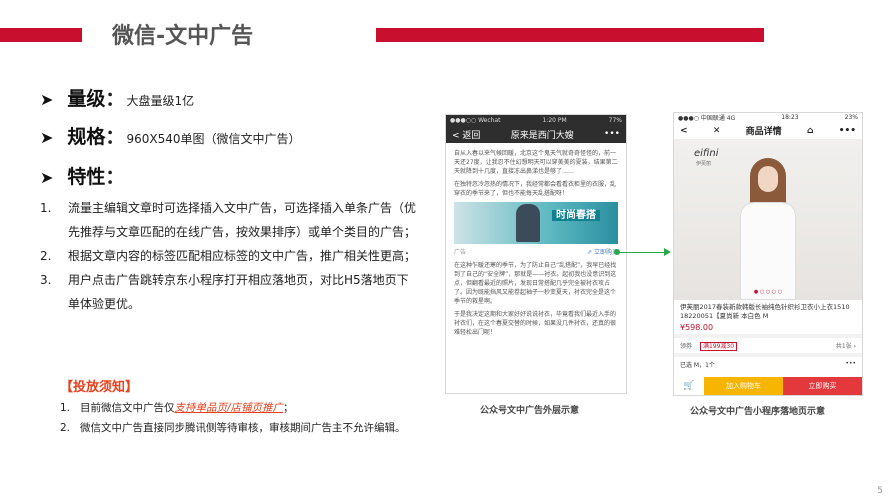  What do you see at coordinates (117, 97) in the screenshot?
I see `bullet-scale: ➤ 量级 ： 大盘量级1亿` at bounding box center [117, 97].